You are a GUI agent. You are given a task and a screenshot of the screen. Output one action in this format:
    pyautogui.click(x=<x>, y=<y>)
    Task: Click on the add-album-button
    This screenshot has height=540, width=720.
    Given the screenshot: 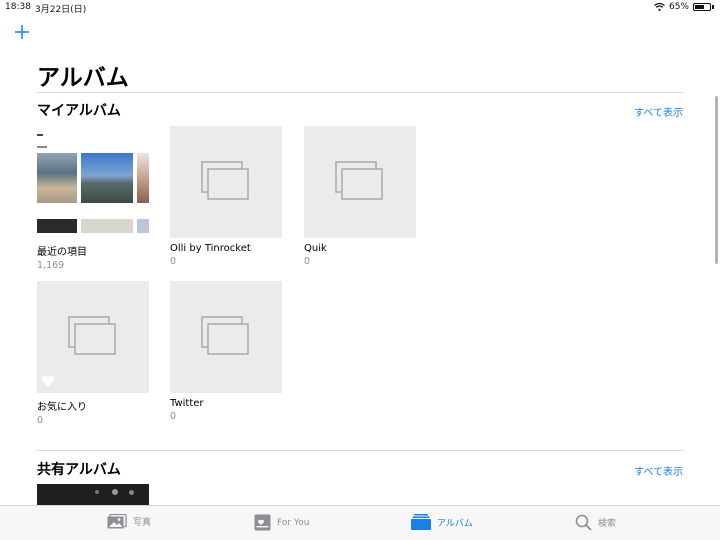 What is the action you would take?
    pyautogui.click(x=22, y=32)
    